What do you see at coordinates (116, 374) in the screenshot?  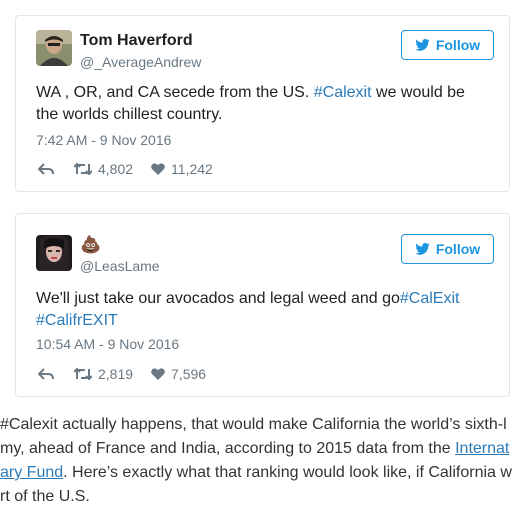 I see `retweet-count: 2,819` at bounding box center [116, 374].